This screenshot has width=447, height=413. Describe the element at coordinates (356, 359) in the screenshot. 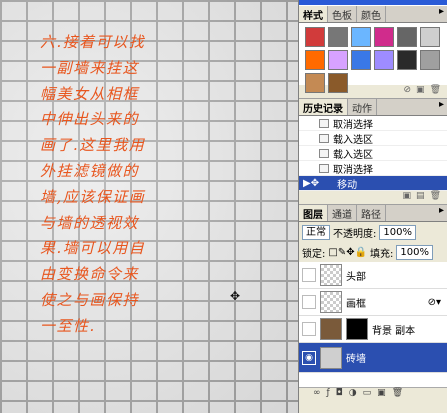

I see `layer-name: 砖墙` at that location.